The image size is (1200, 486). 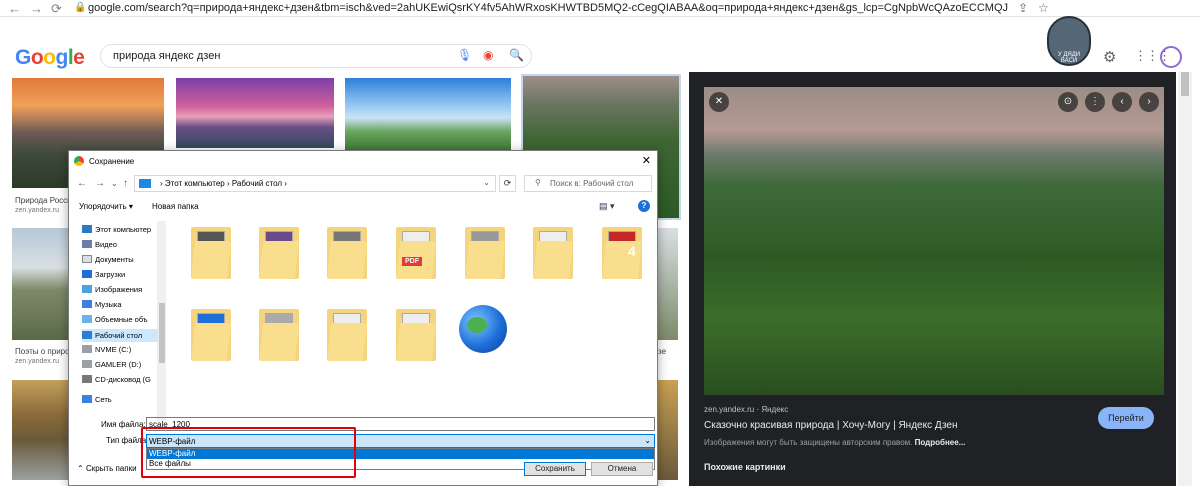 I want to click on filename-label: Имя файла:, so click(x=123, y=424).